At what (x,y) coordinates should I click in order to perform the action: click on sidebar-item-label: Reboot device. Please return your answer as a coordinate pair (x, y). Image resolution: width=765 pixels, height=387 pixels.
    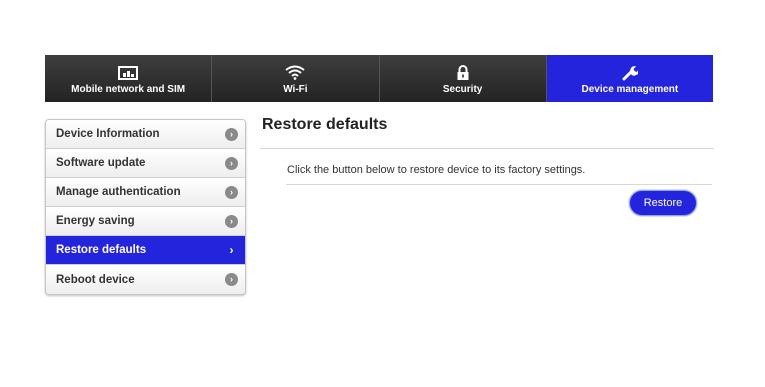
    Looking at the image, I should click on (95, 279).